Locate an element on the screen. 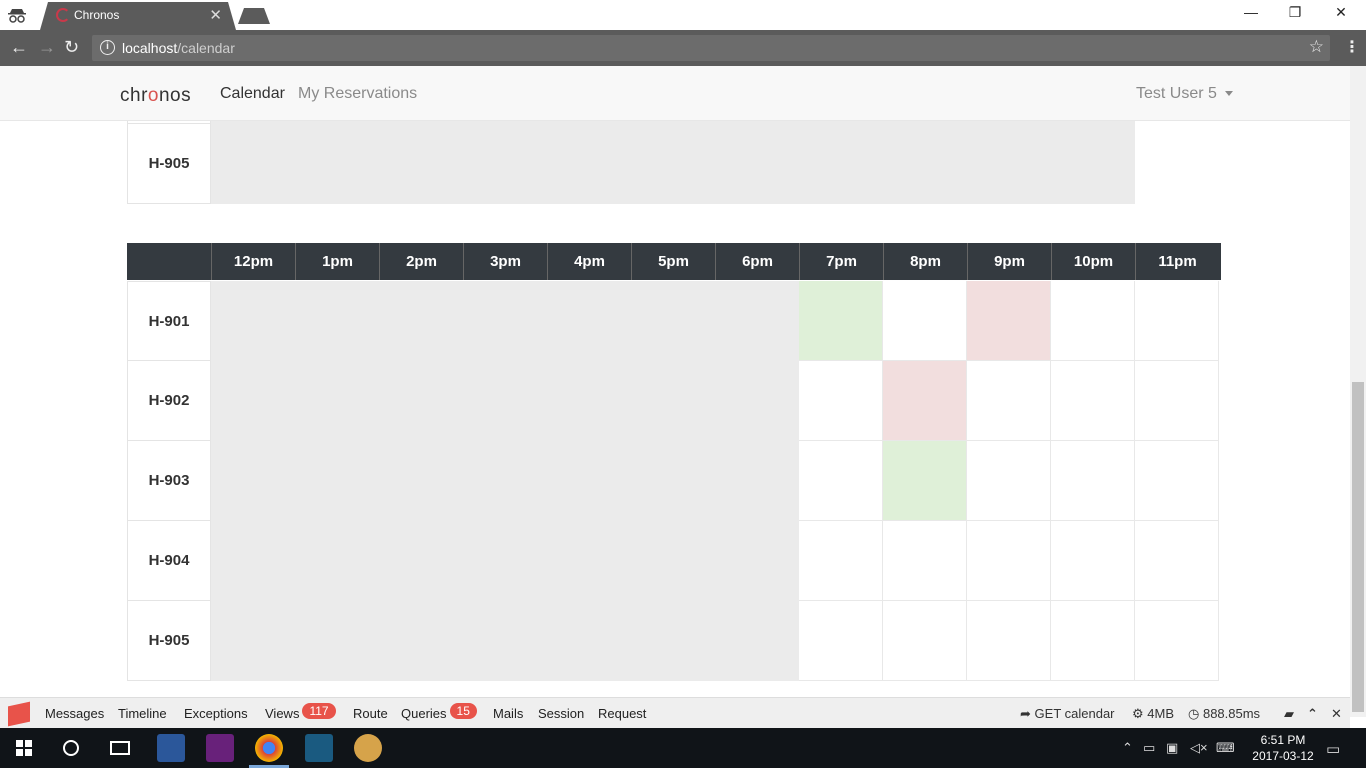  browser-menu-icon: ⋮ is located at coordinates (1352, 47).